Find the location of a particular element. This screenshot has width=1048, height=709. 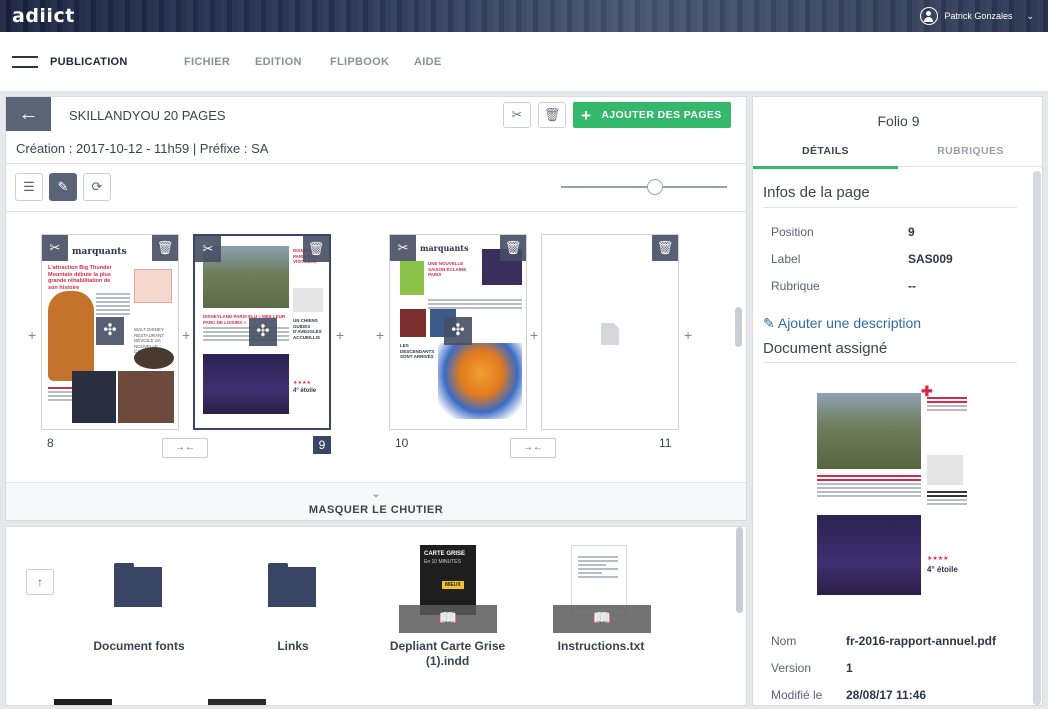

plus-icon: + is located at coordinates (586, 115).